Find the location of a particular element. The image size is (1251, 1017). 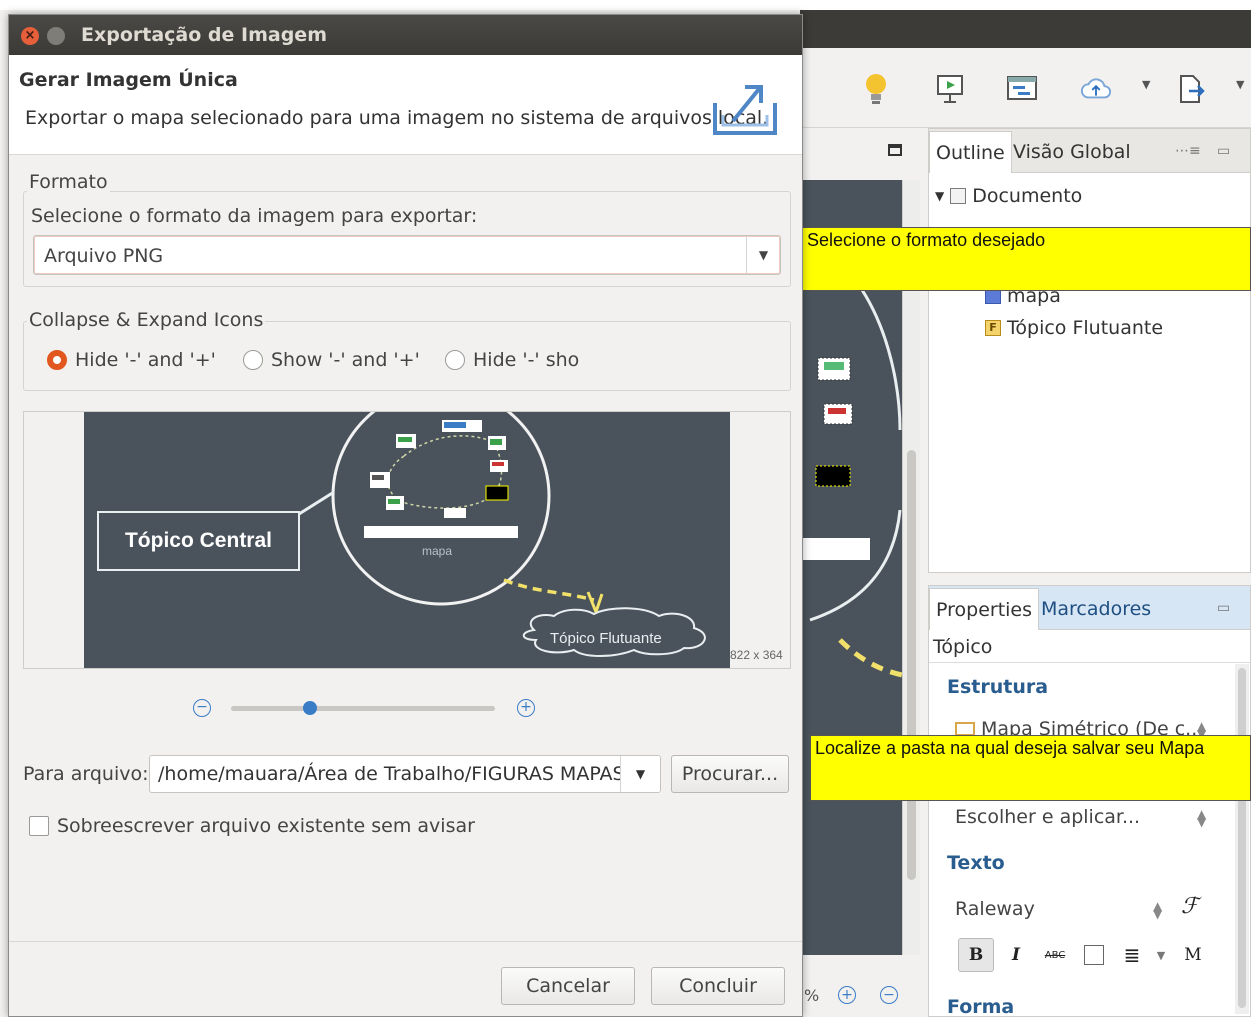

export-icon is located at coordinates (1192, 89).